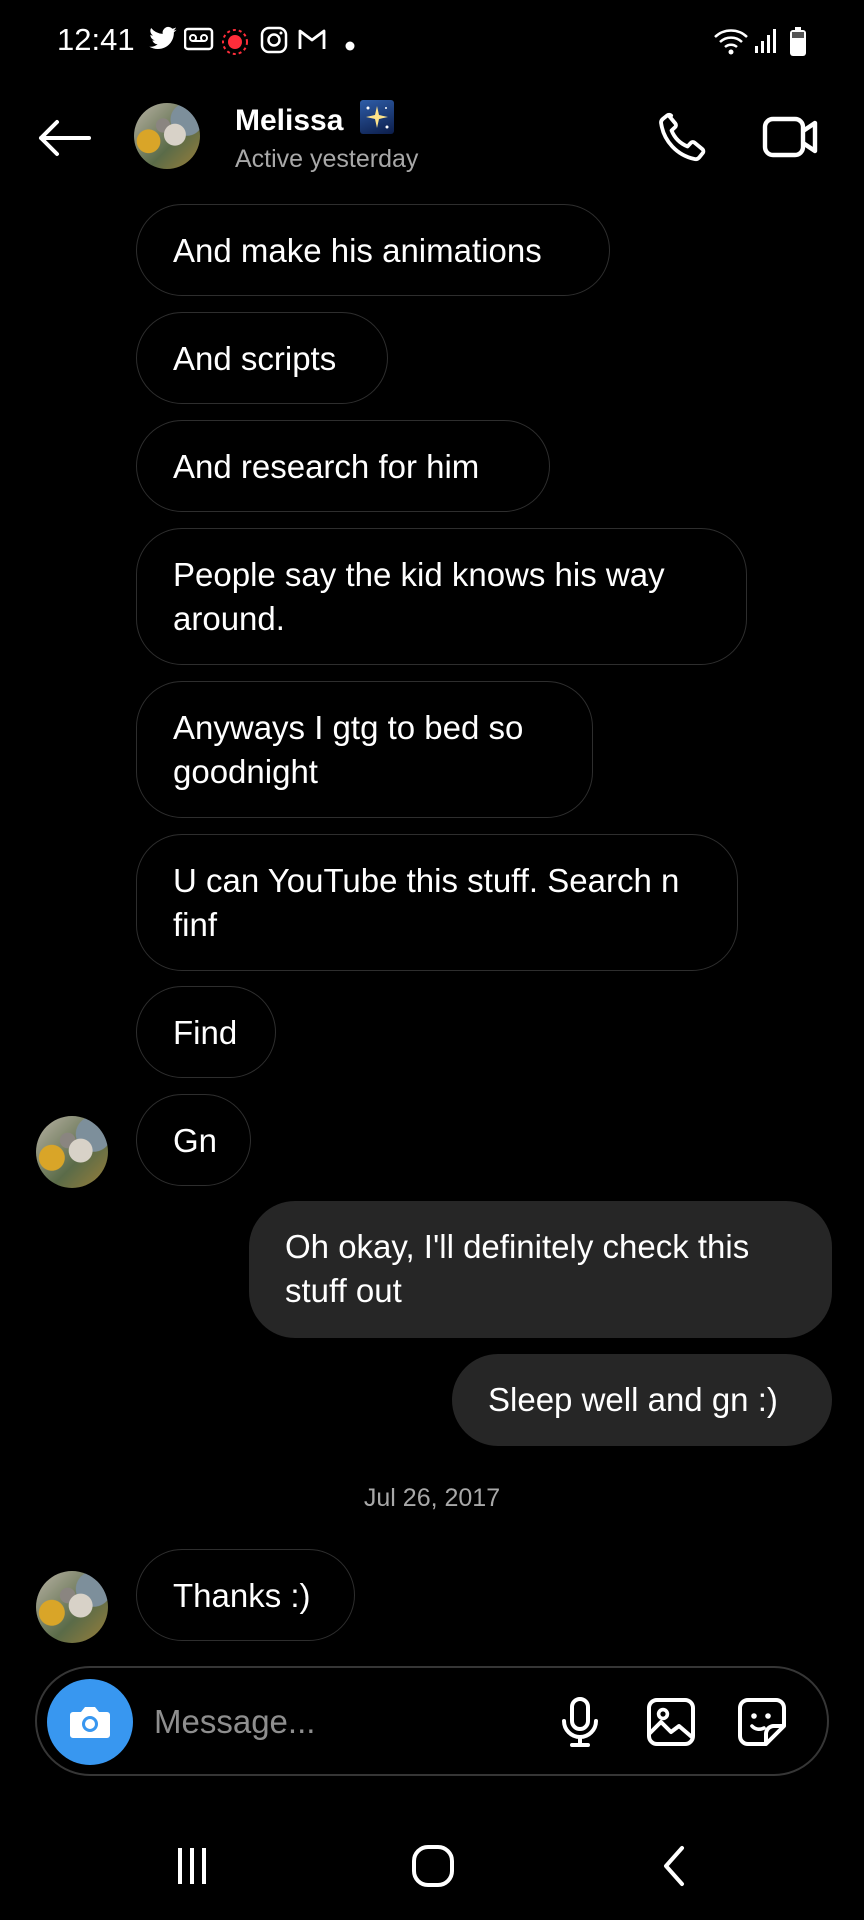 The image size is (864, 1920). What do you see at coordinates (633, 1399) in the screenshot?
I see `message-text: Sleep well and gn :)` at bounding box center [633, 1399].